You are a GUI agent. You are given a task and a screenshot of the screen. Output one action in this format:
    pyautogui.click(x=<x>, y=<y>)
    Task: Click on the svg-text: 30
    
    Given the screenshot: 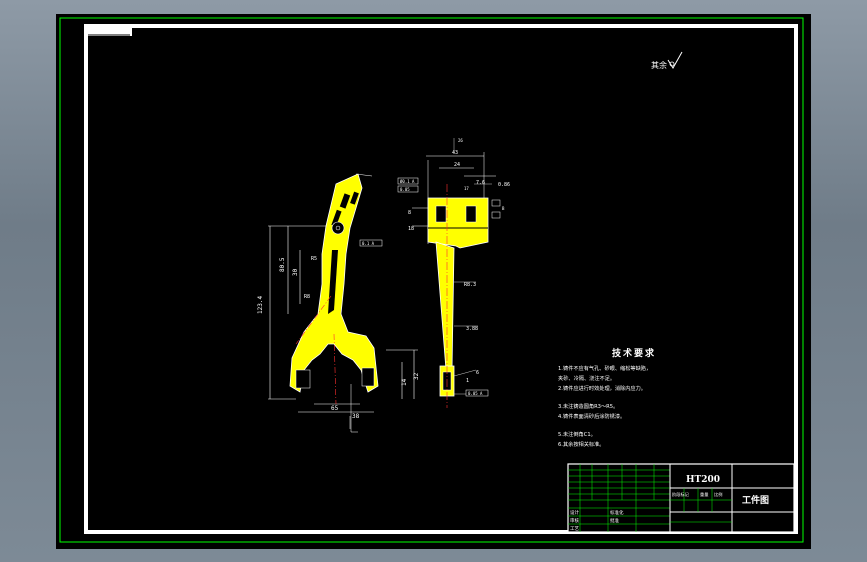 What is the action you would take?
    pyautogui.click(x=295, y=272)
    